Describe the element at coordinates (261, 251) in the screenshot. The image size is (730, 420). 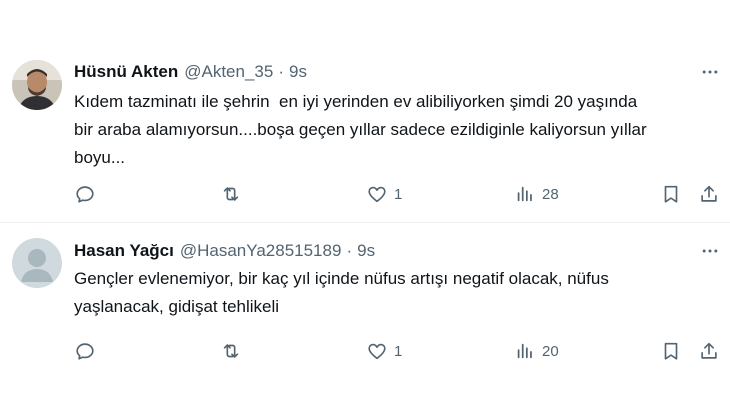
I see `author-handle: @HasanYa28515189` at that location.